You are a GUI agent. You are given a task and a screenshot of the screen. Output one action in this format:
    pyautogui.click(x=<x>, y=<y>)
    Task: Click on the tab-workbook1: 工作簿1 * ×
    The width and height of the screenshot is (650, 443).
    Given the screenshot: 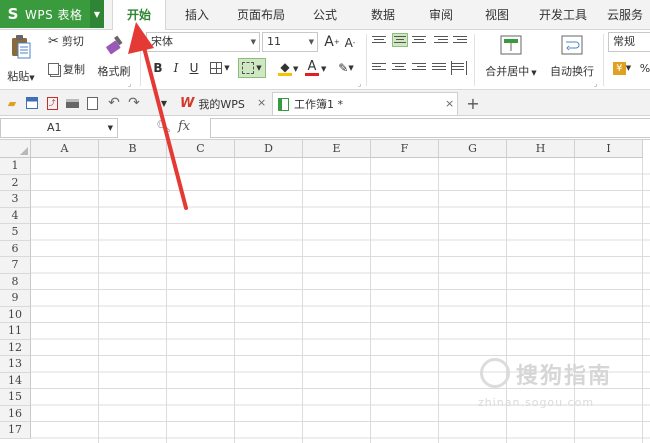 What is the action you would take?
    pyautogui.click(x=365, y=103)
    